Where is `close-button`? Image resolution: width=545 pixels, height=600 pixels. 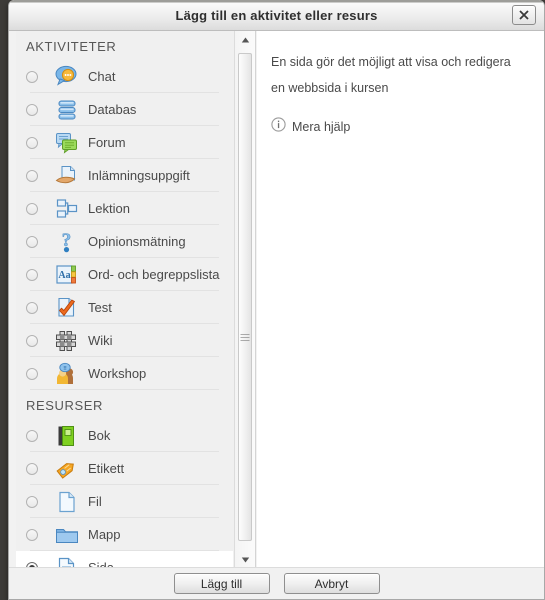 close-button is located at coordinates (524, 15).